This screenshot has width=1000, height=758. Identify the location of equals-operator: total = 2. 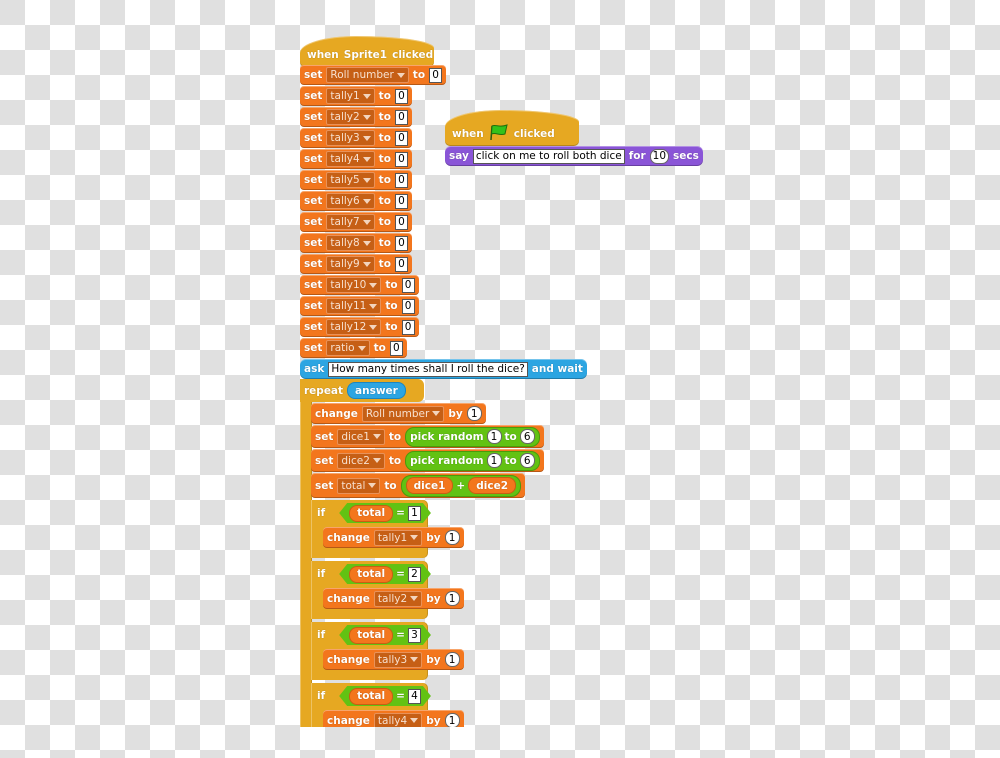
(385, 574).